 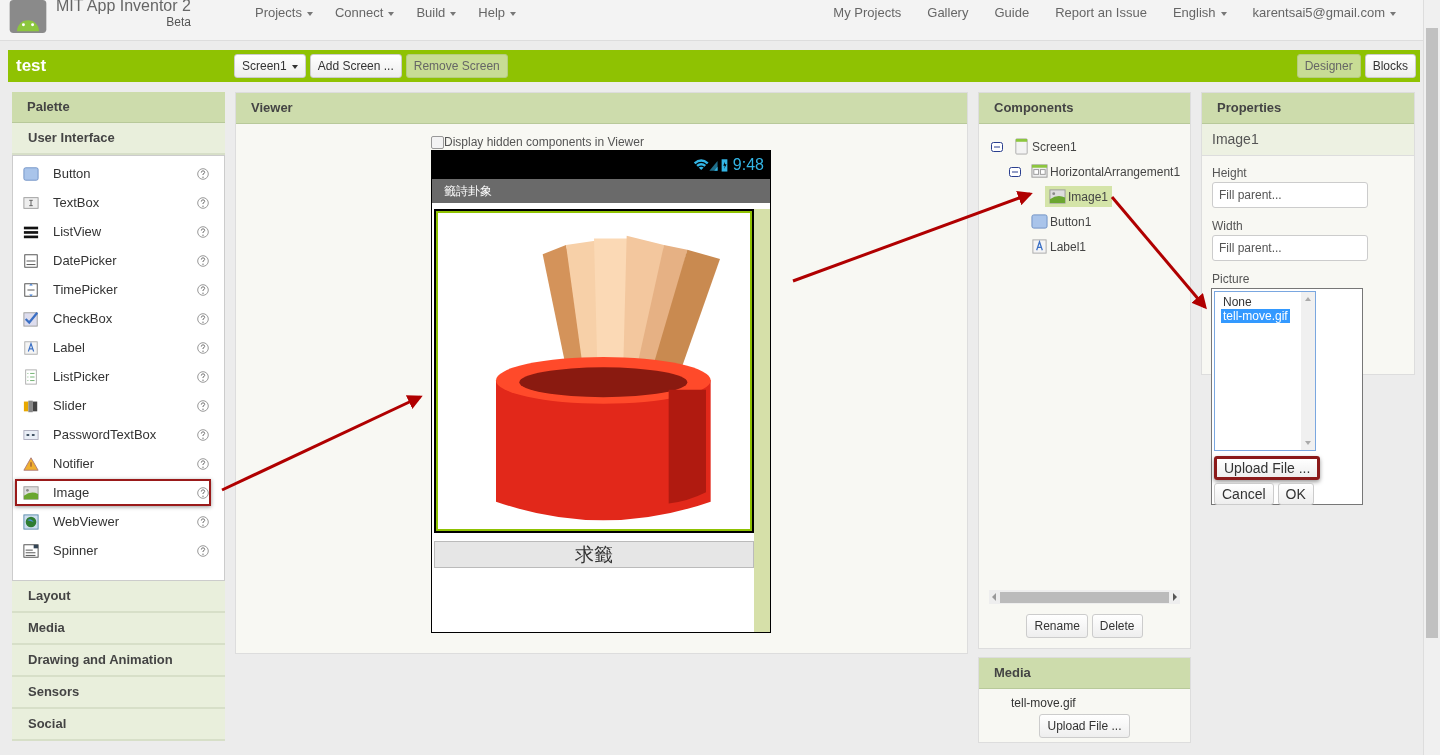 I want to click on palette-category: Media, so click(x=118, y=629).